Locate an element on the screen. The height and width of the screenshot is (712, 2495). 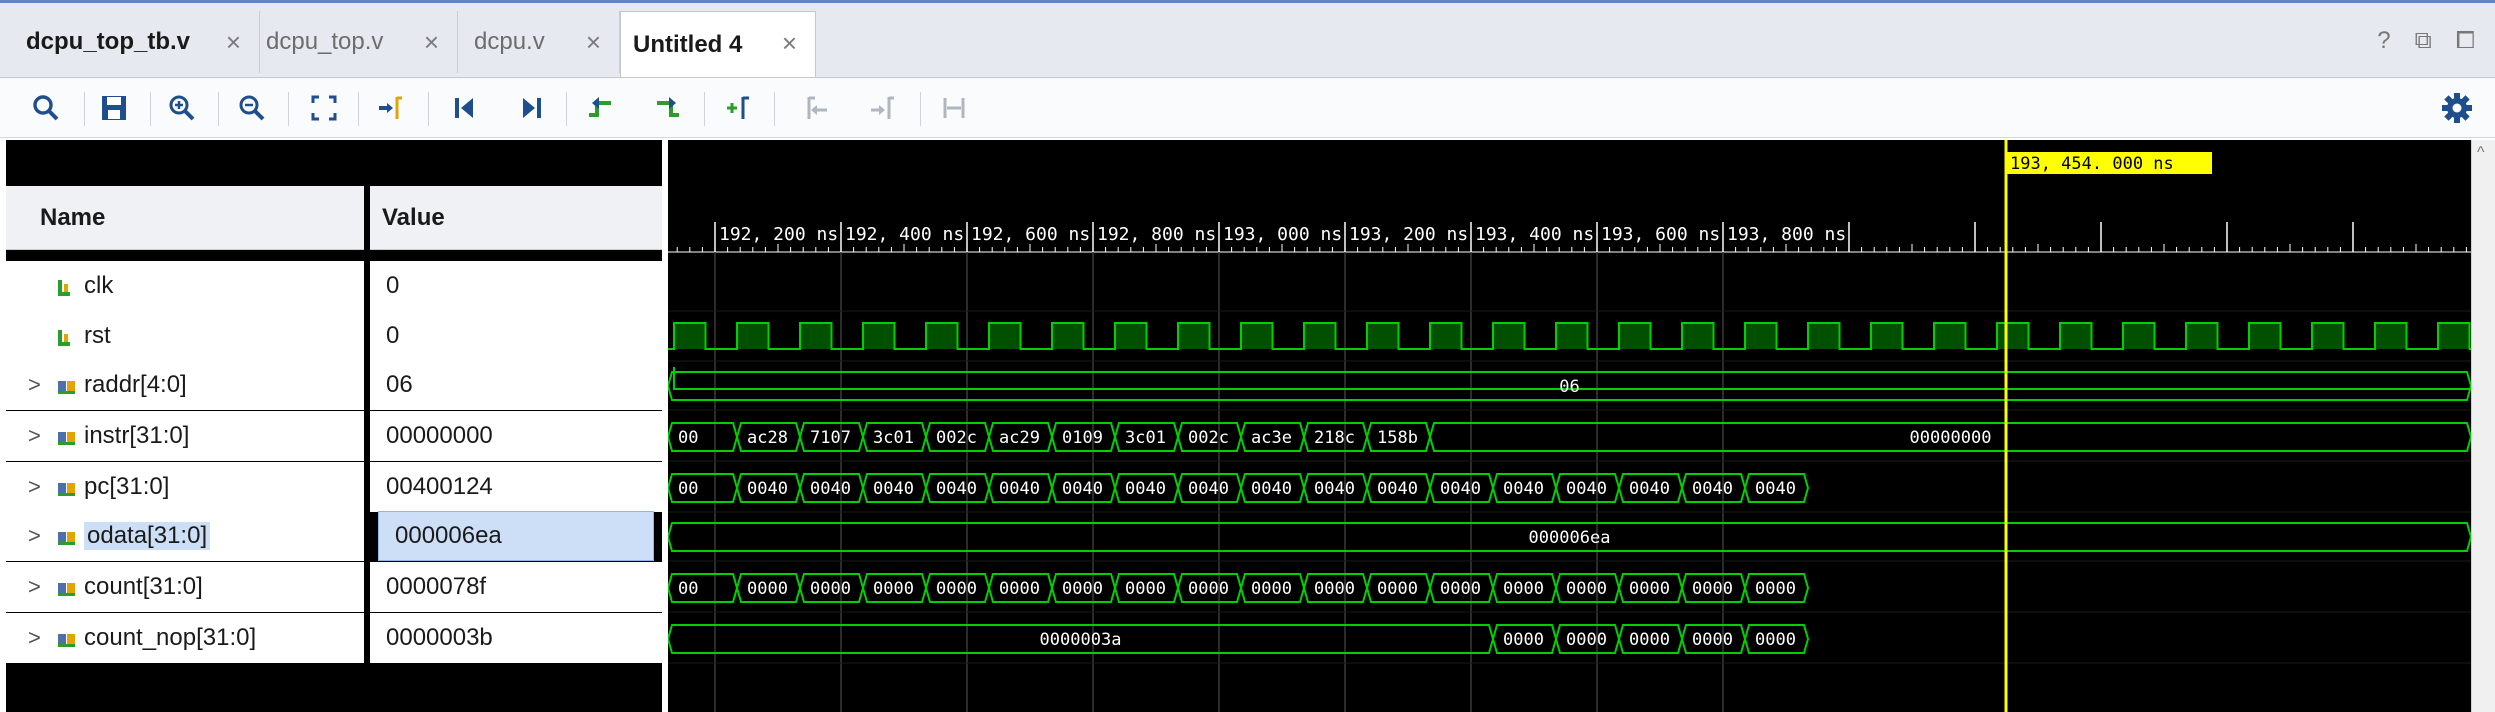
signal-row-instr: > instr[31:0] is located at coordinates (185, 436).